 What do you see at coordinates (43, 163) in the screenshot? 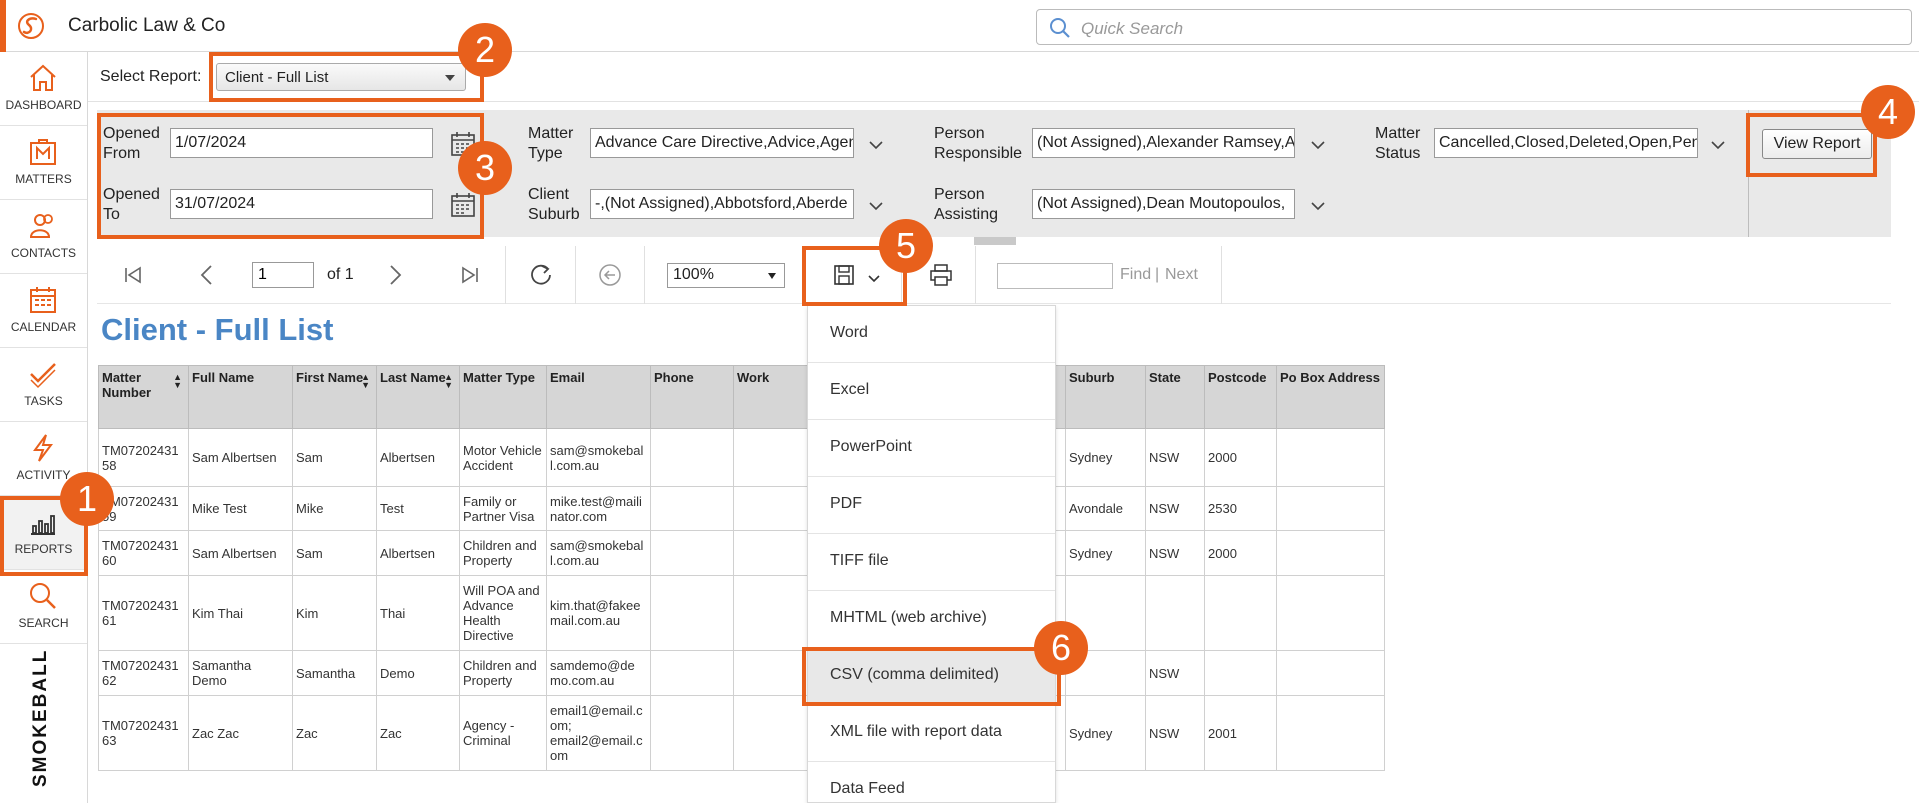
I see `sidebar-item-matters: MATTERS` at bounding box center [43, 163].